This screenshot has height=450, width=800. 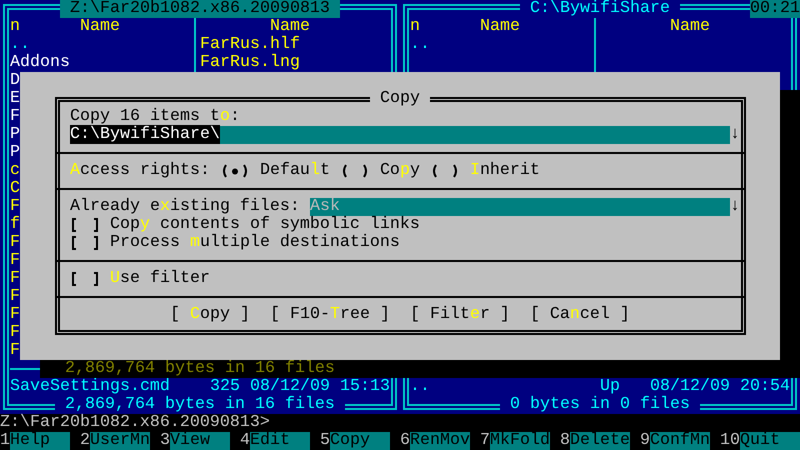 What do you see at coordinates (295, 171) in the screenshot?
I see `radio-label: Default` at bounding box center [295, 171].